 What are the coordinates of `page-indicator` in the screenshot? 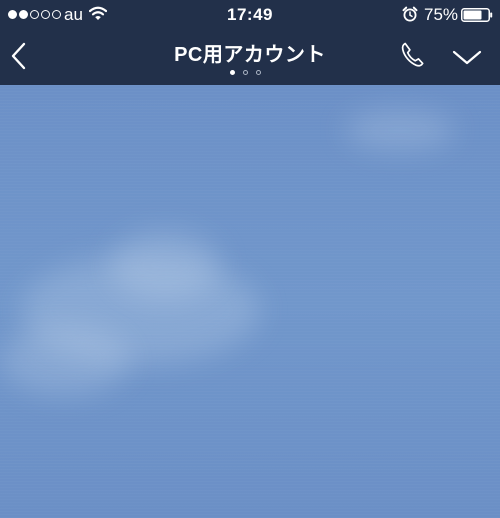 It's located at (245, 72).